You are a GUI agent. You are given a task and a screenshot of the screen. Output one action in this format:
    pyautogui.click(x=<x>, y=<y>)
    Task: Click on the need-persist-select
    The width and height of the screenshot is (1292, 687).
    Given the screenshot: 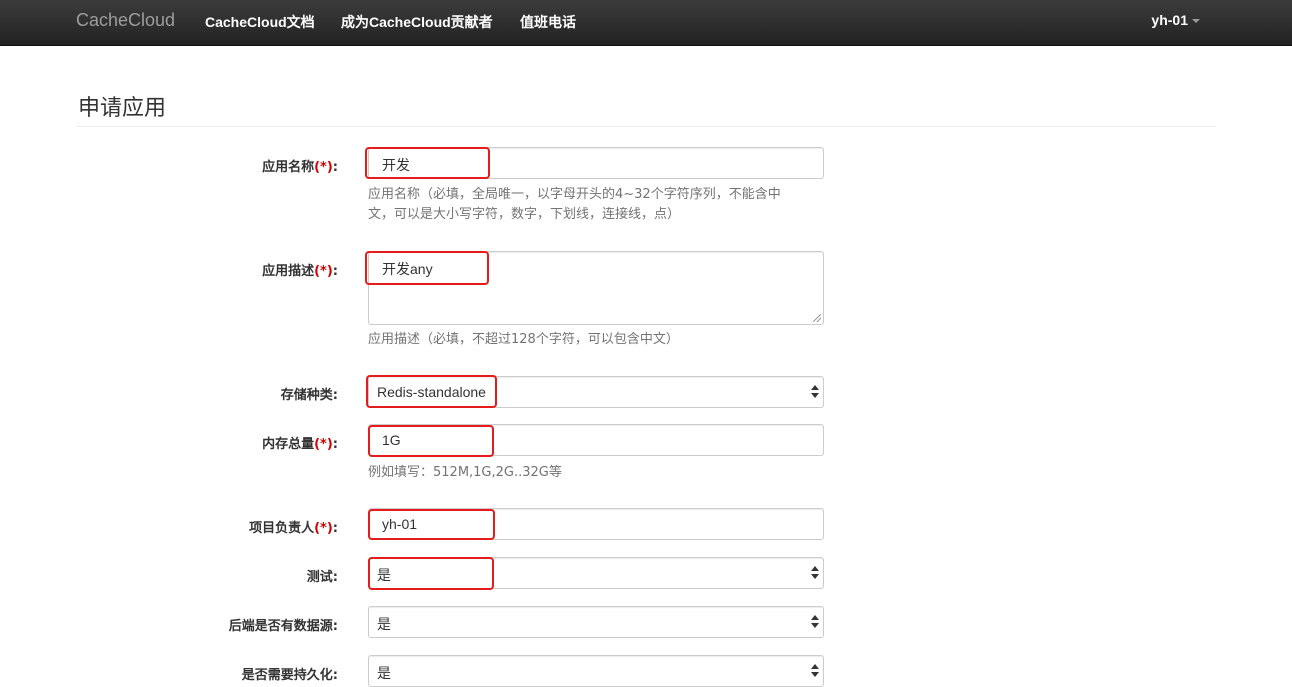 What is the action you would take?
    pyautogui.click(x=596, y=671)
    